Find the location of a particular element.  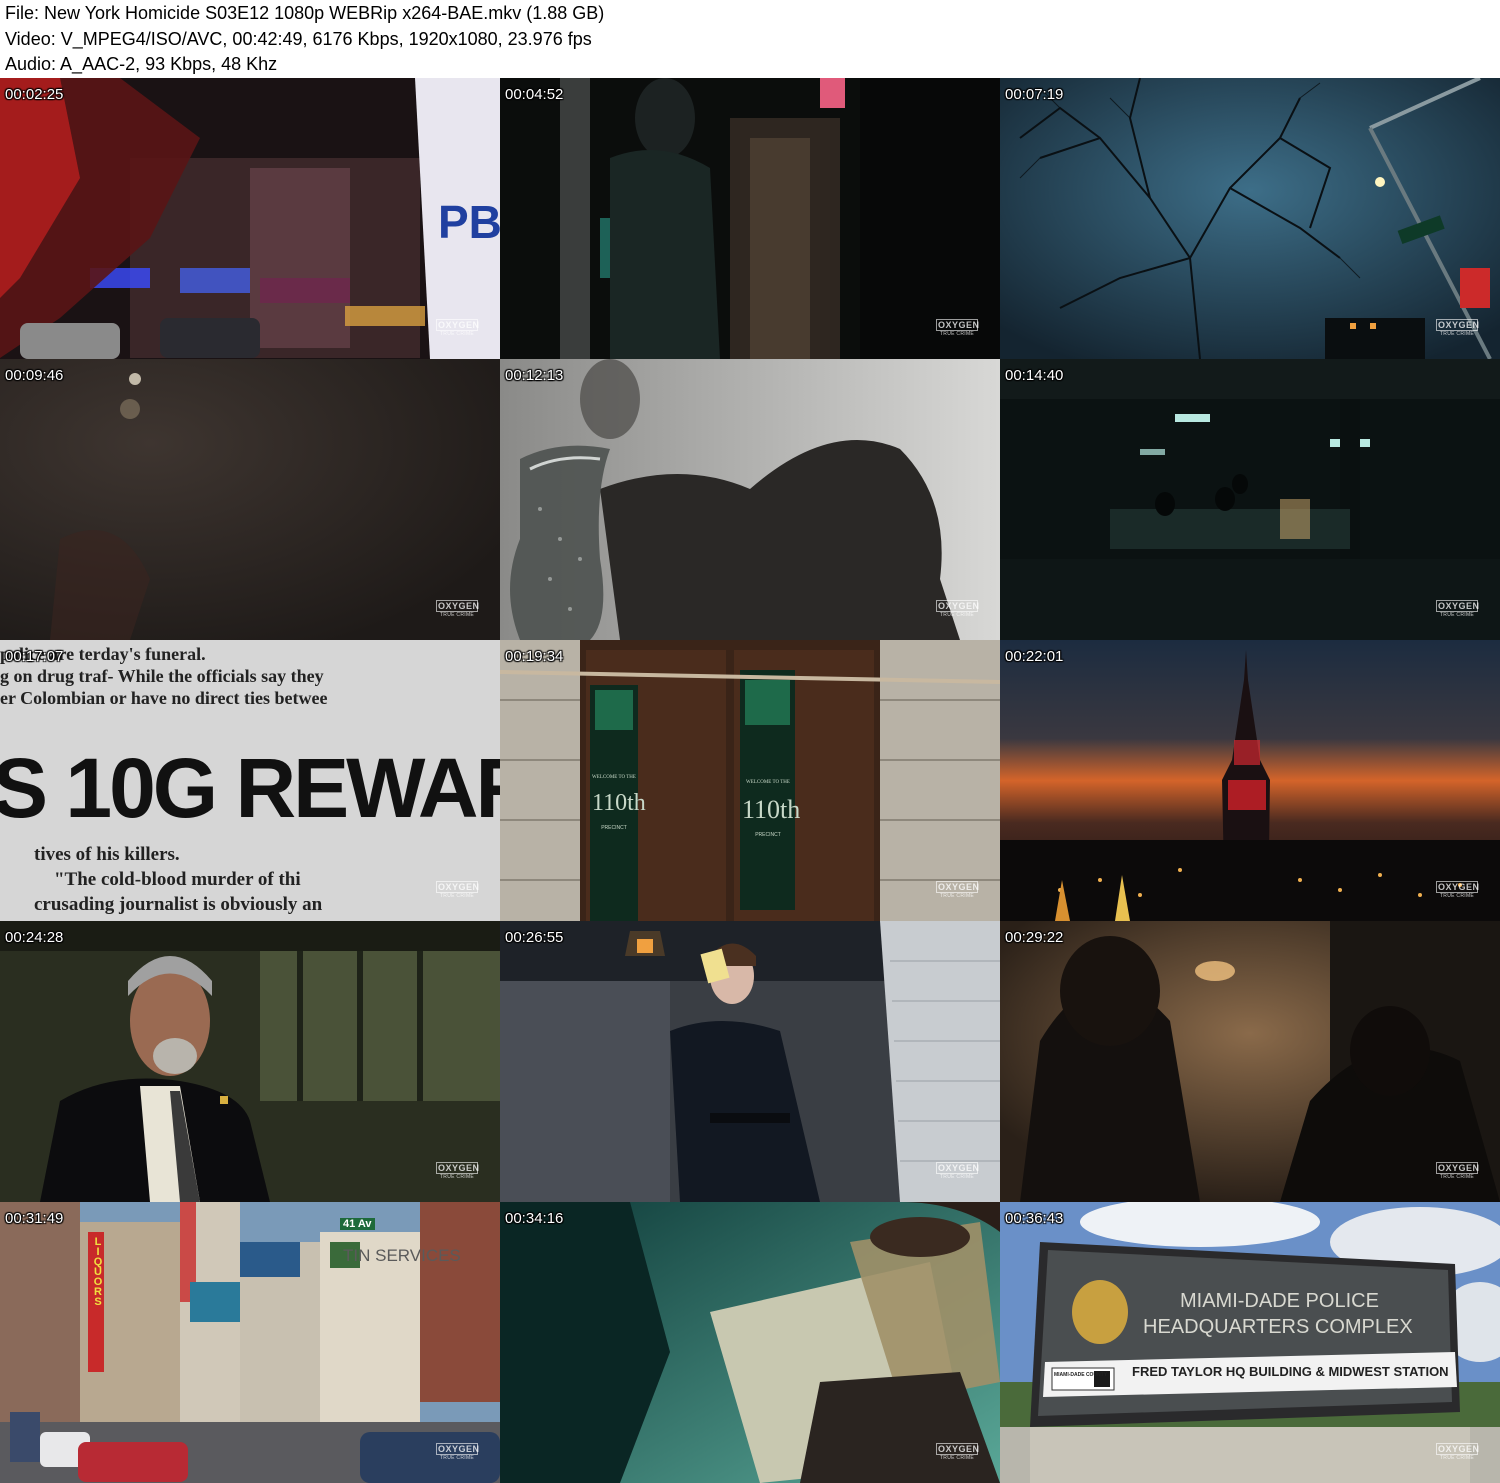

timestamp: 00:29:22 is located at coordinates (1034, 937).